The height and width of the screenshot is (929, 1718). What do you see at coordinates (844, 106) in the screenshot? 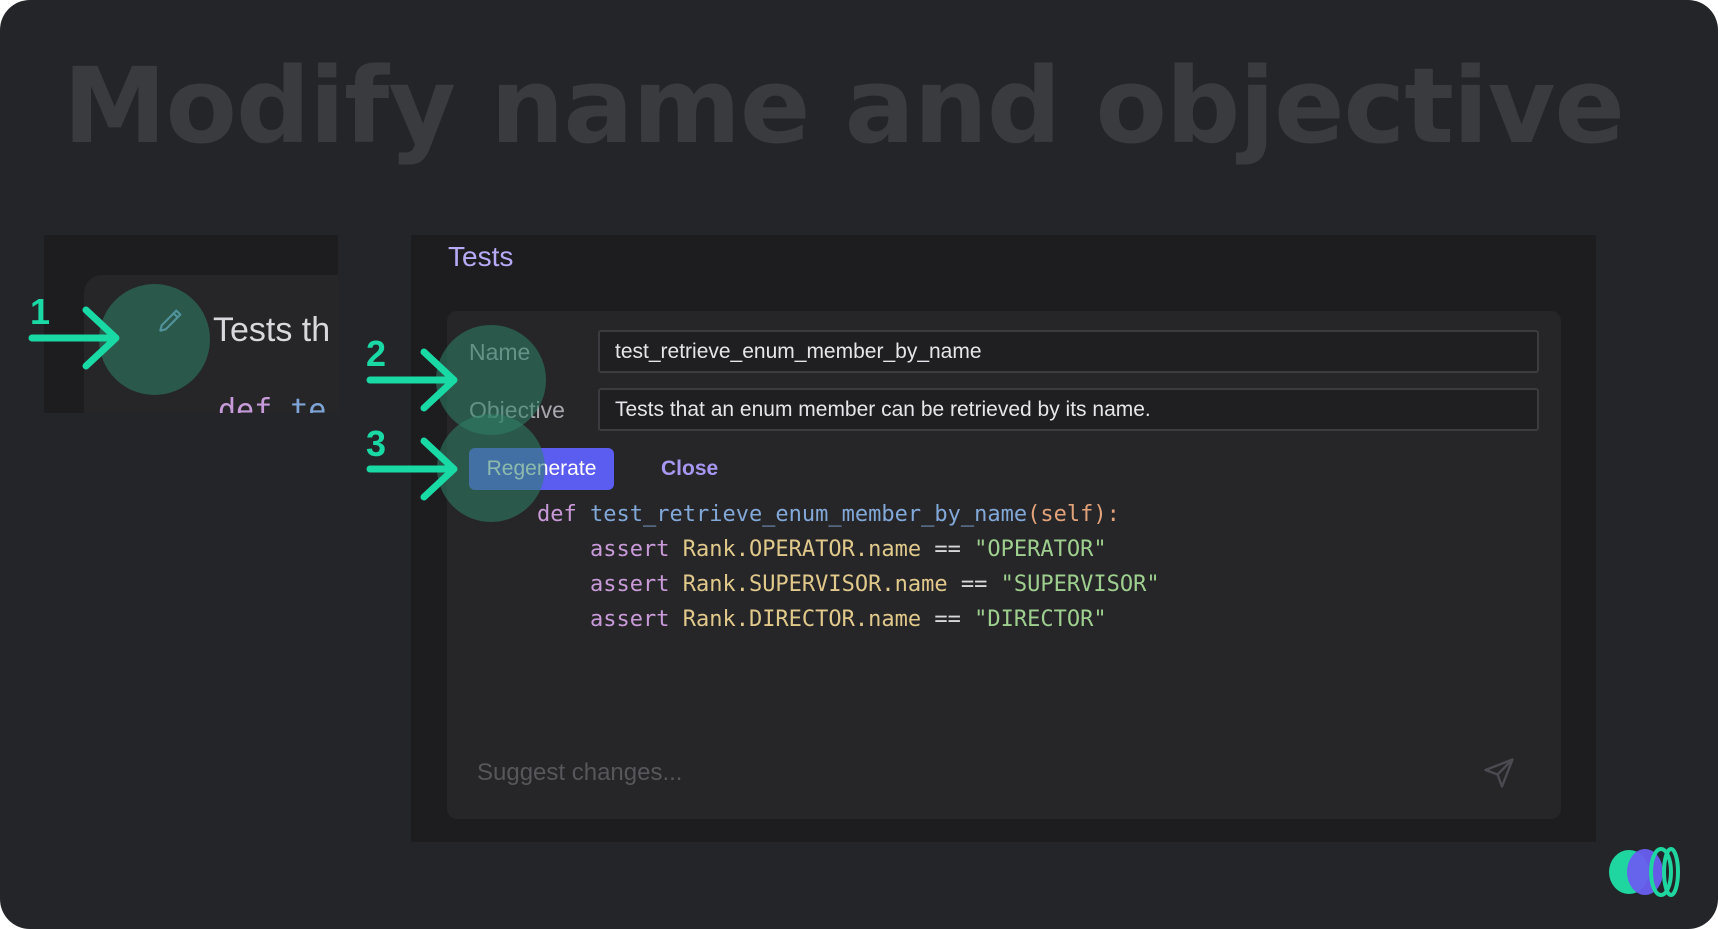
I see `headline: Modify name and objective` at bounding box center [844, 106].